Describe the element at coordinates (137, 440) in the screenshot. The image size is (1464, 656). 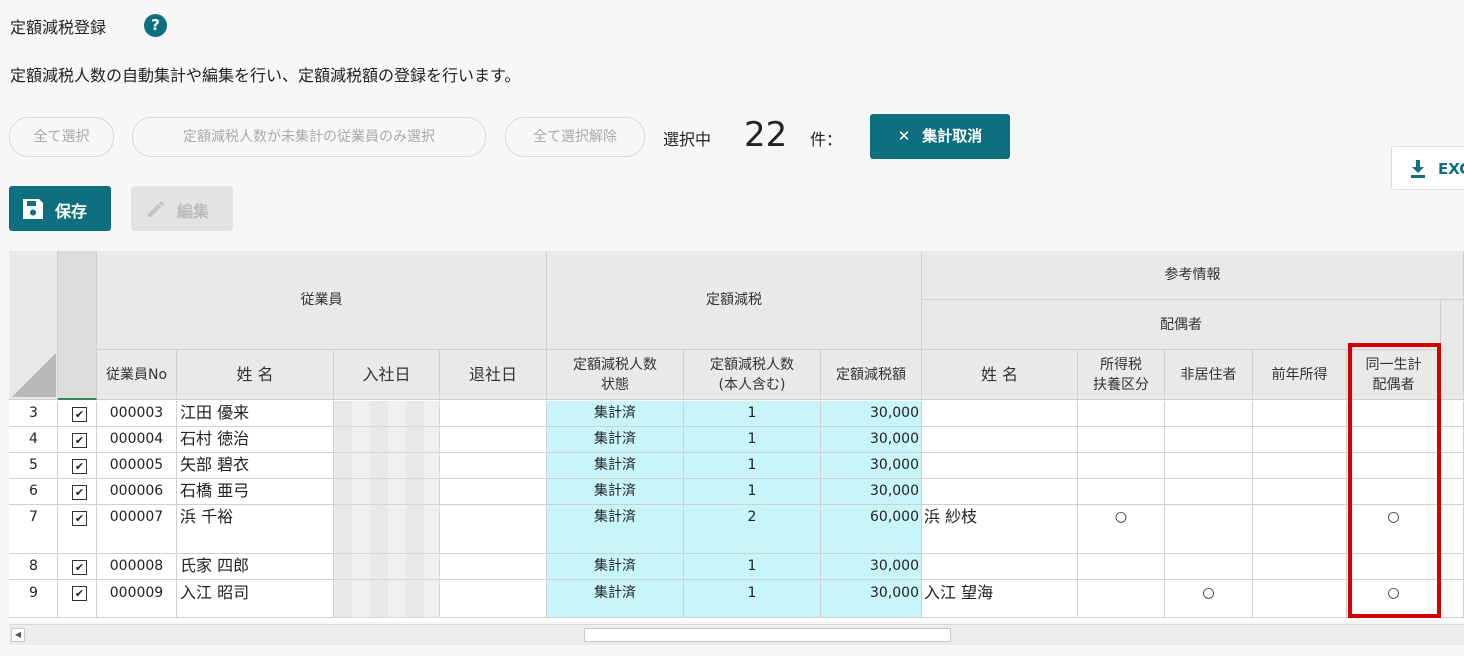
I see `cell-emp-no: 000004` at that location.